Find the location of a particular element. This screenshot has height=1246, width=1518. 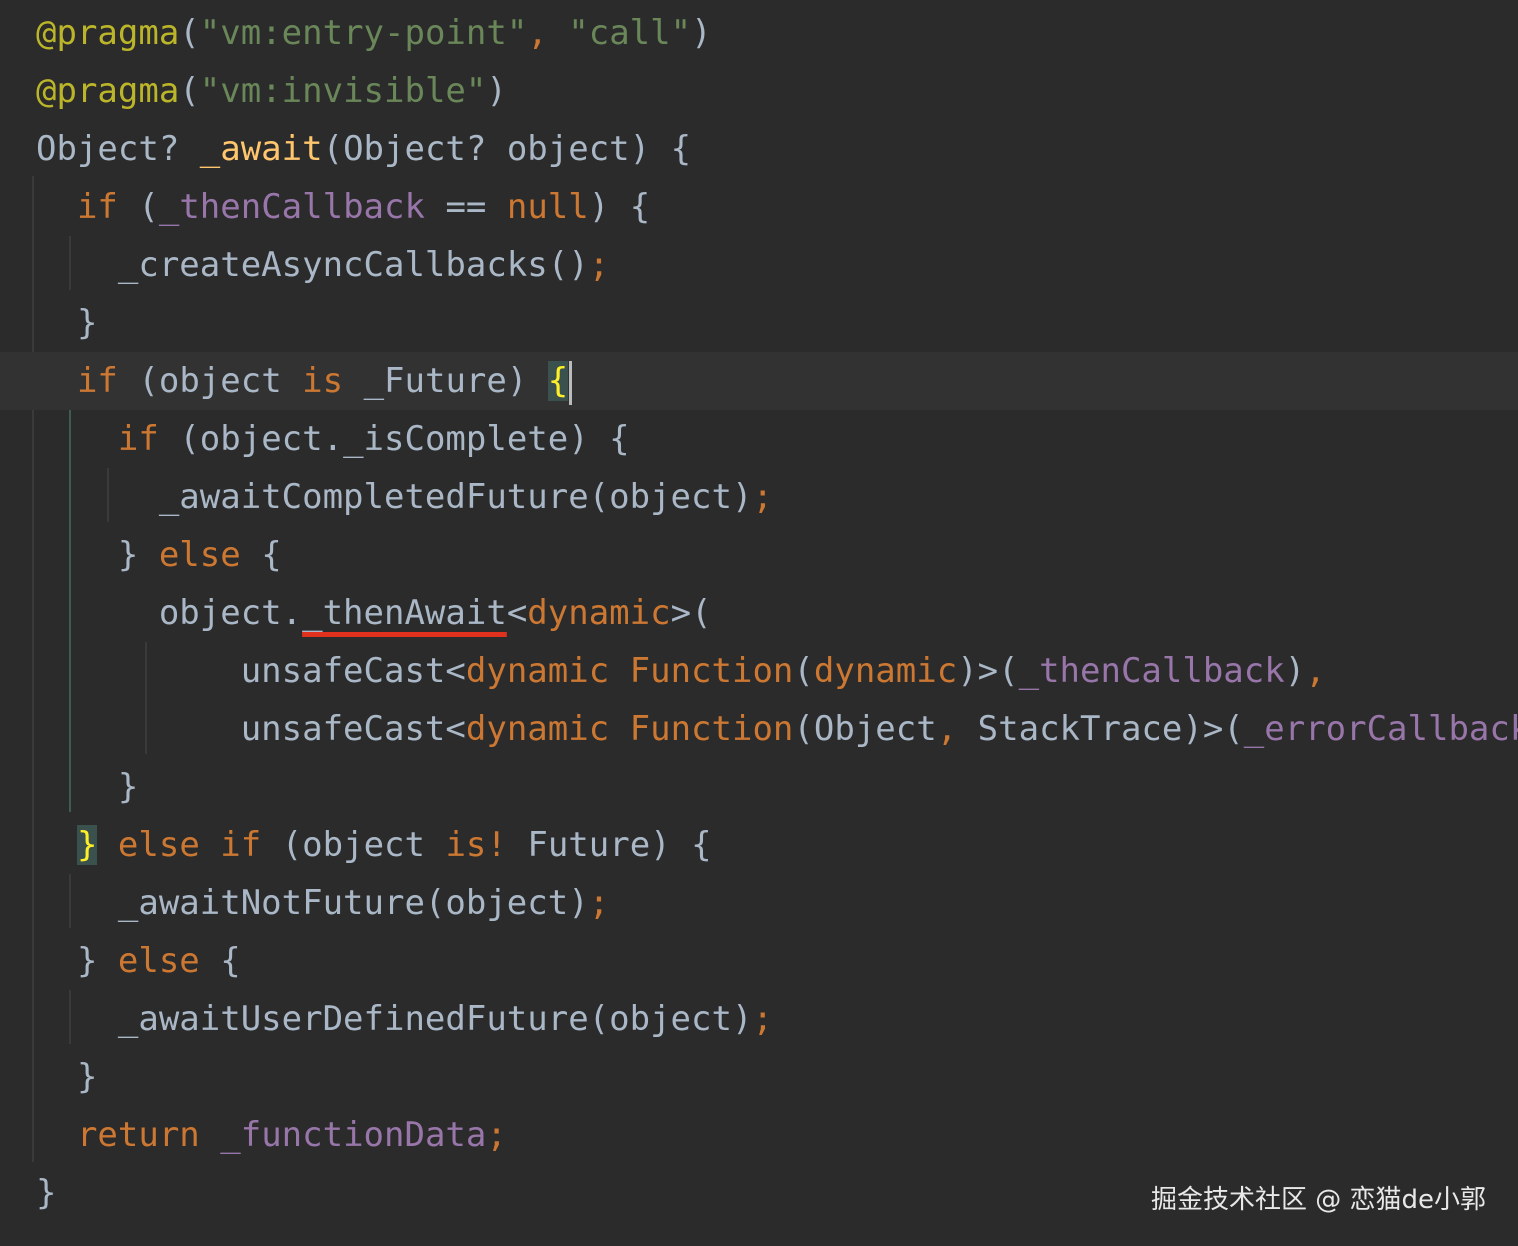

code-text: if (_thenCallback == null) { is located at coordinates (343, 207).